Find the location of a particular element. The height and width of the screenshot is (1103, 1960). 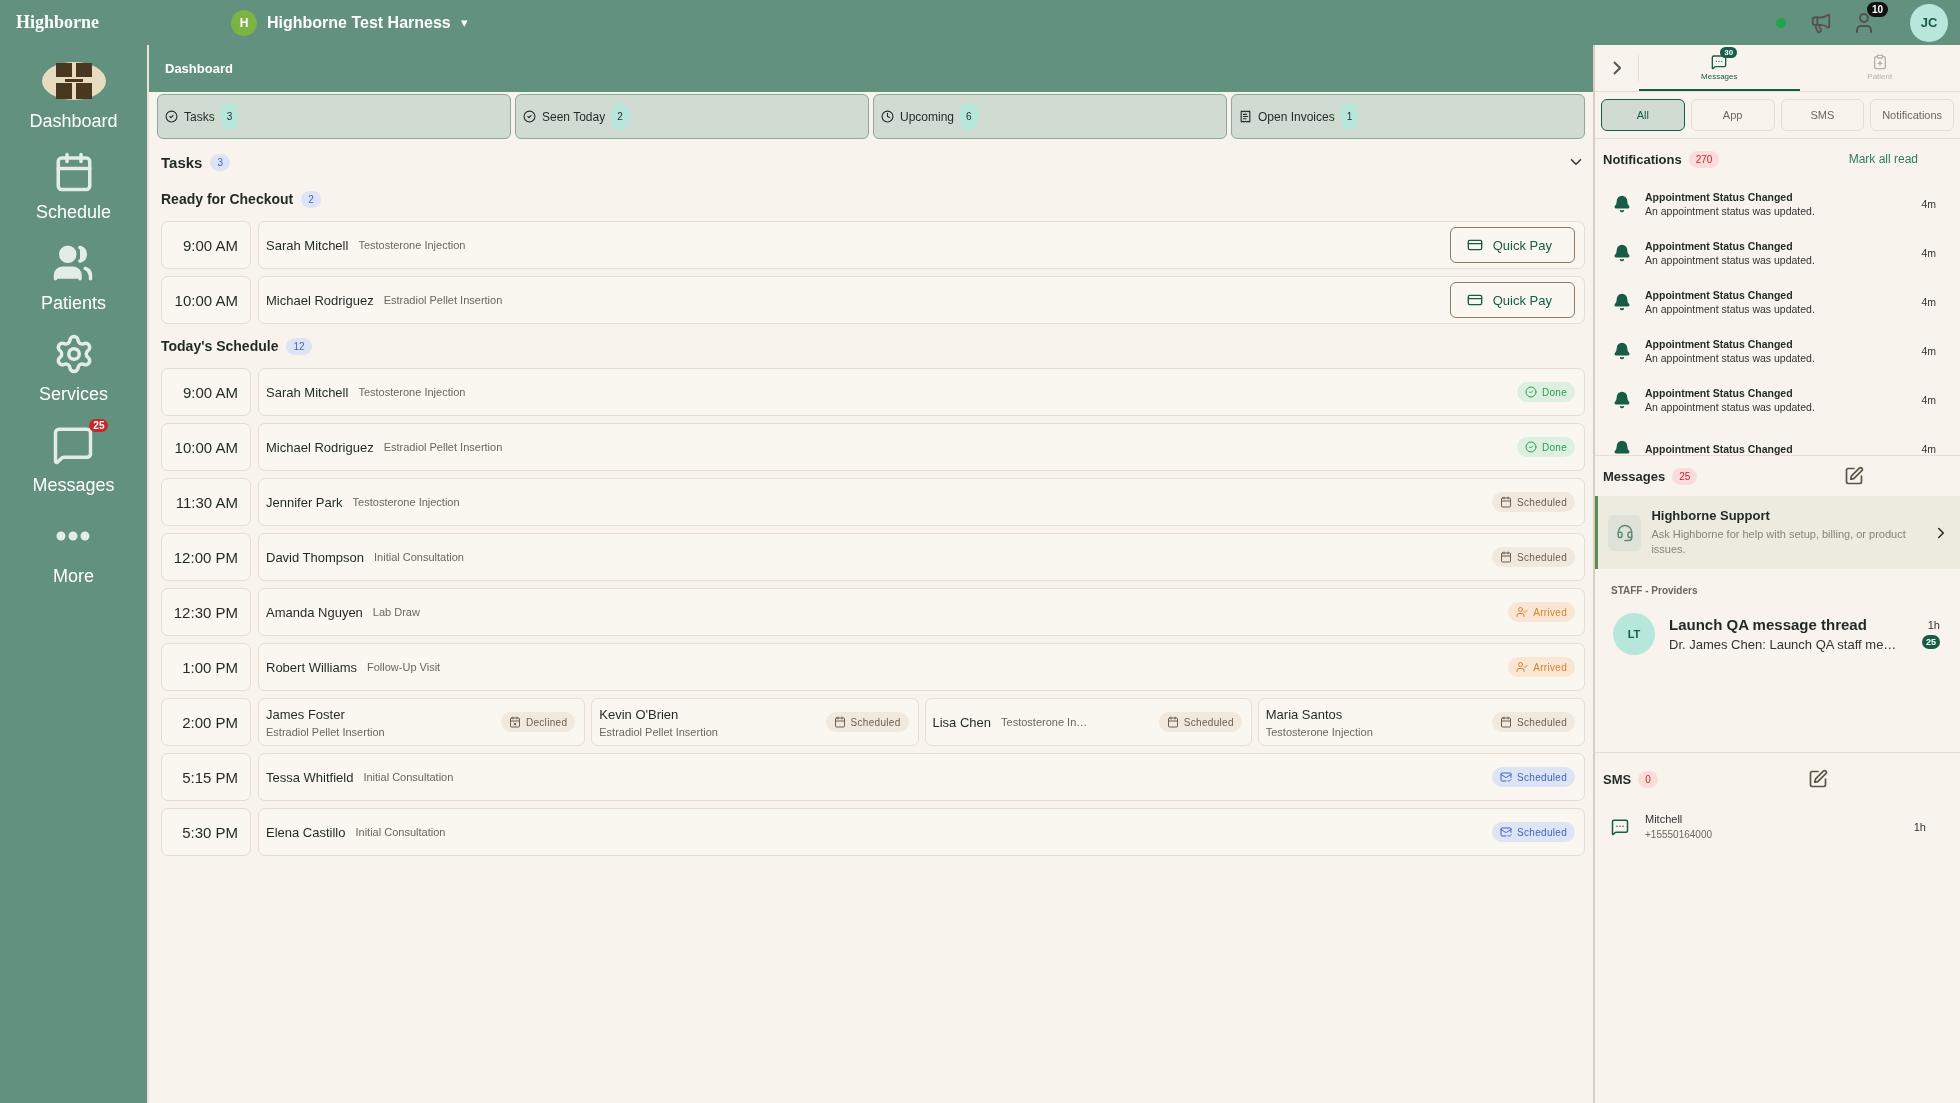

summary-tab: Tasks 3 is located at coordinates (334, 116).